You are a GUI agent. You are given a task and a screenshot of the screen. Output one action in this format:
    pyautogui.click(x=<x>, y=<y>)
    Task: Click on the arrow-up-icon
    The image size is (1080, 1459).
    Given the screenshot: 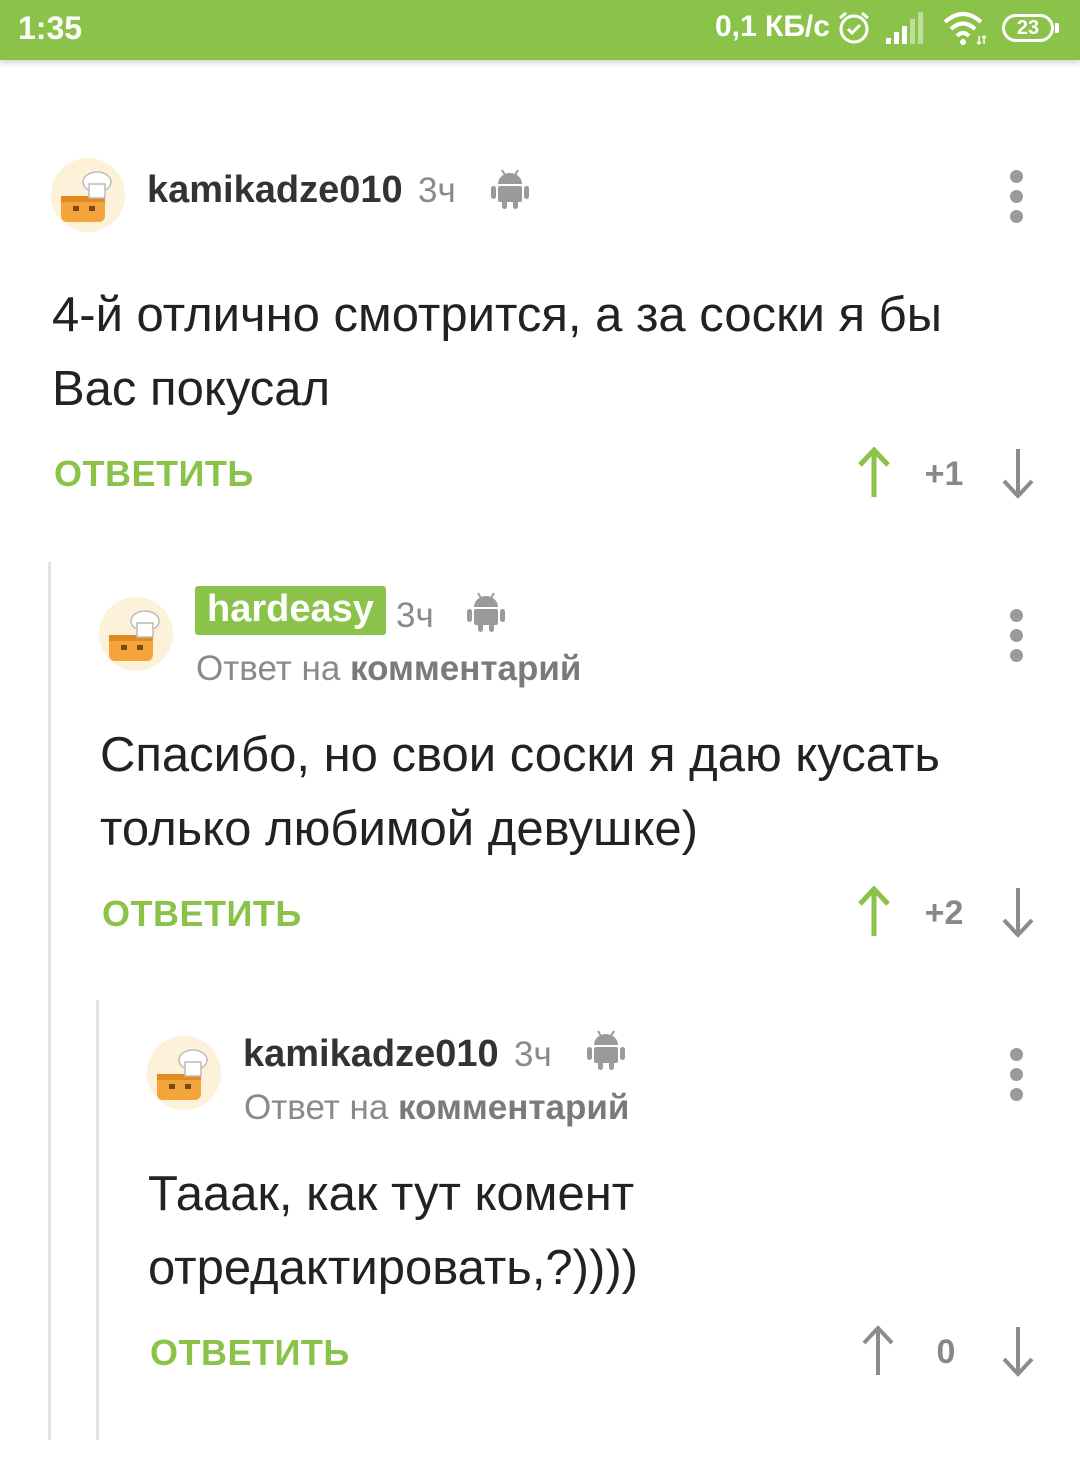 What is the action you would take?
    pyautogui.click(x=878, y=1351)
    